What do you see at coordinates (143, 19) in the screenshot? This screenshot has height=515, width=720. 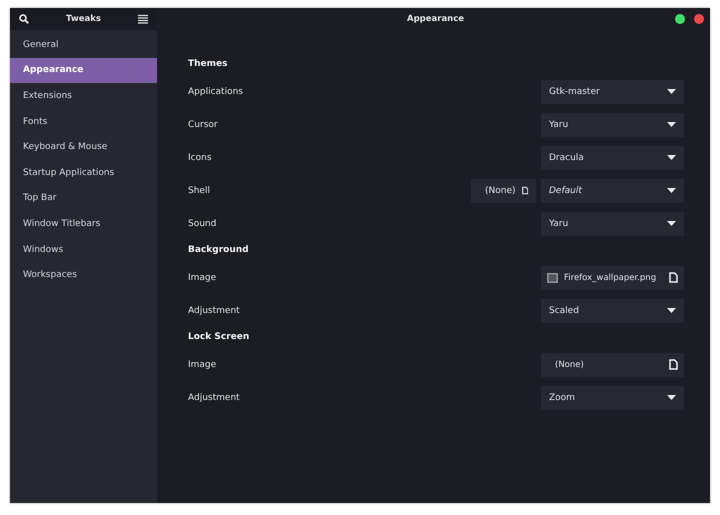 I see `menu-icon` at bounding box center [143, 19].